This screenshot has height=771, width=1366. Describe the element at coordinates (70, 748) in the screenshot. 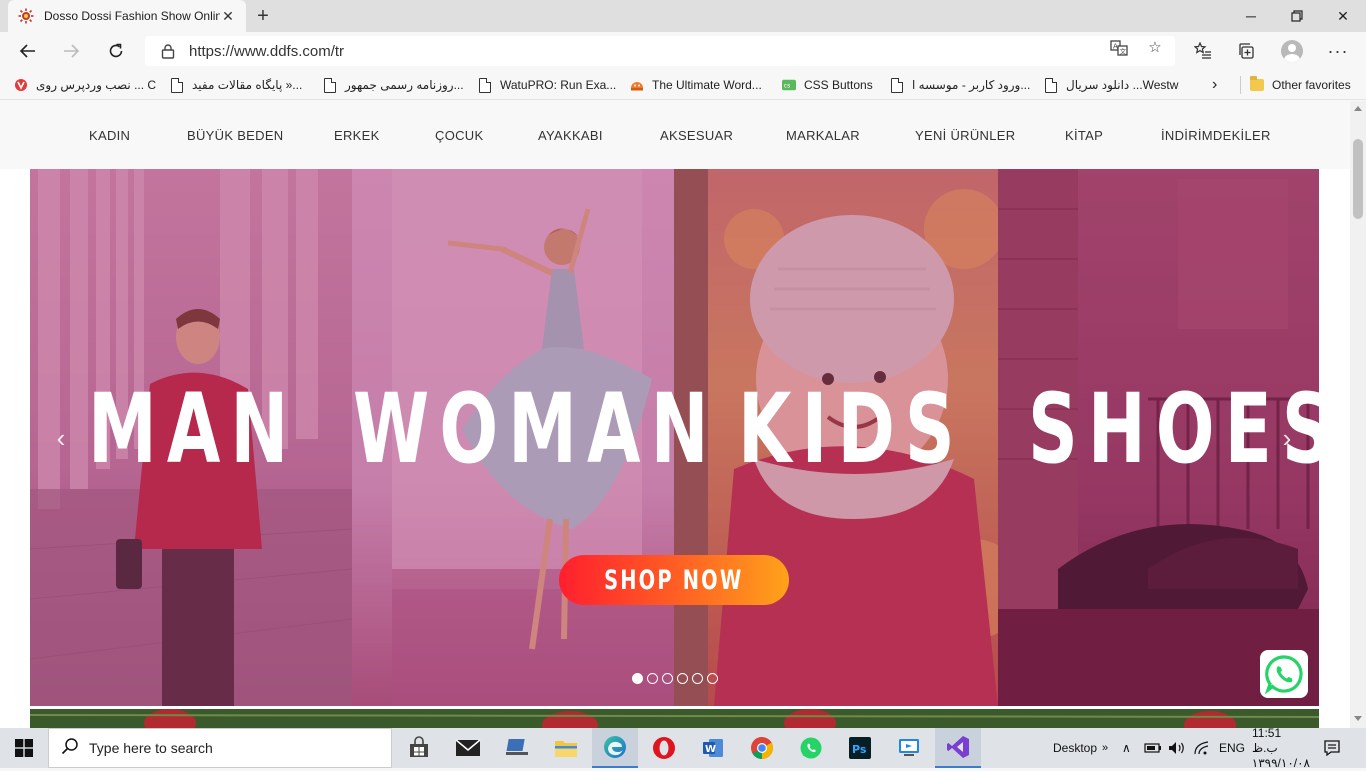

I see `search-icon` at that location.